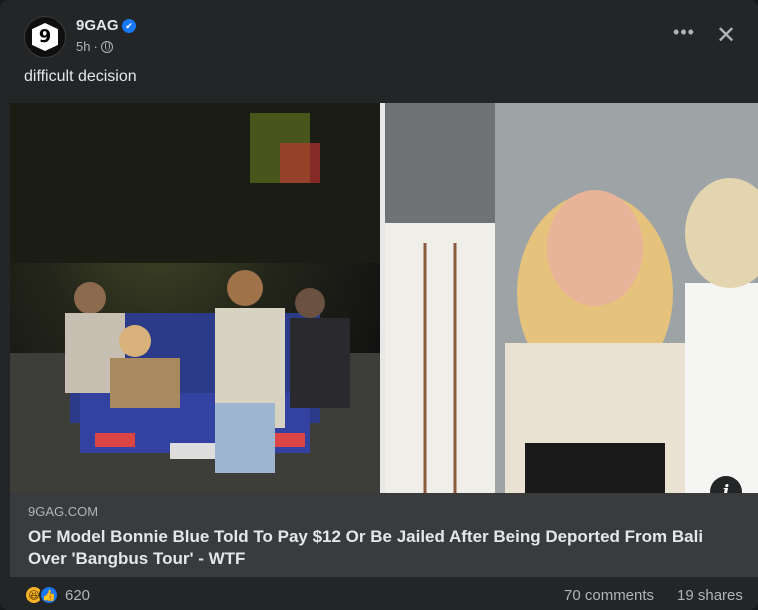 The image size is (758, 610). What do you see at coordinates (609, 595) in the screenshot?
I see `comments-count-link: 70 comments` at bounding box center [609, 595].